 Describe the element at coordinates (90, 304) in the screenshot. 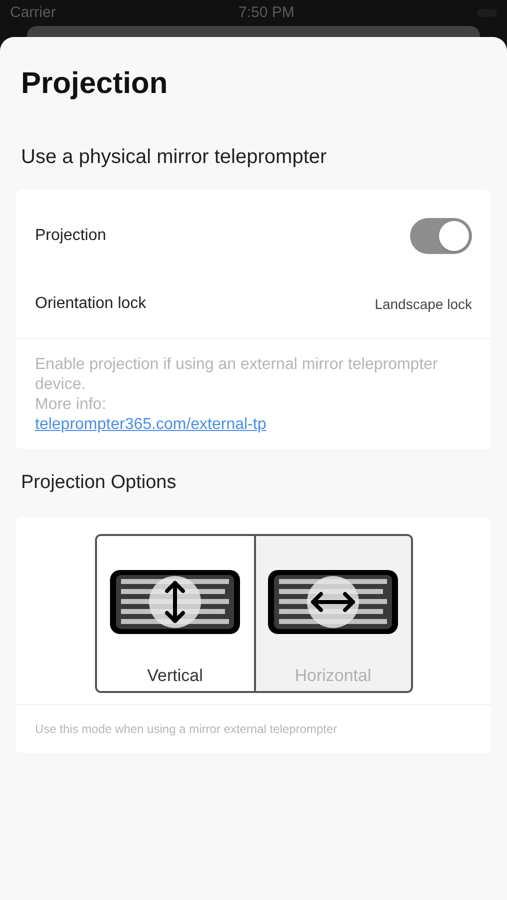

I see `setting-label: Orientation lock` at that location.